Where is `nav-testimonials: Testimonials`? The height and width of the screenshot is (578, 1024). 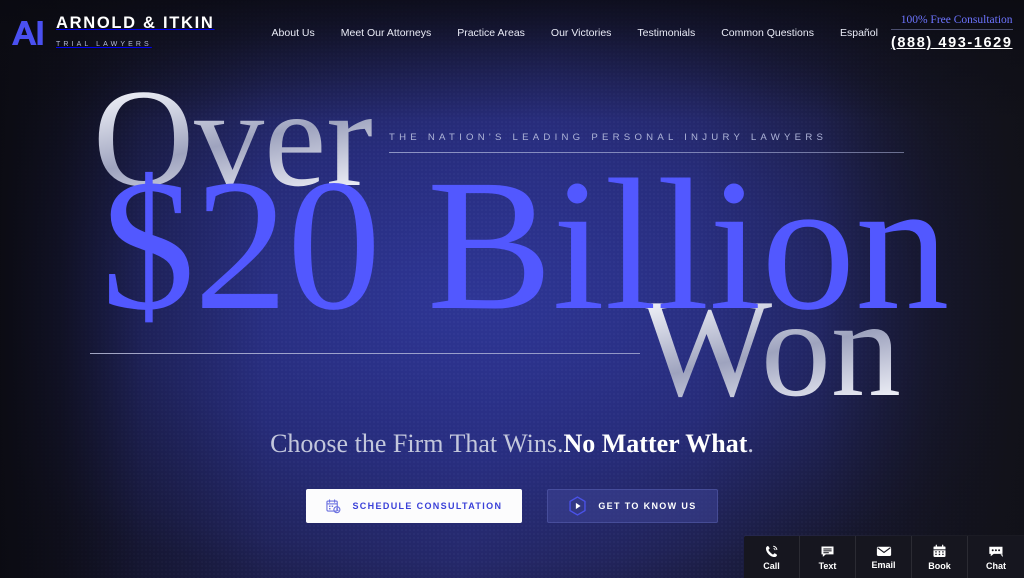
nav-testimonials: Testimonials is located at coordinates (666, 33).